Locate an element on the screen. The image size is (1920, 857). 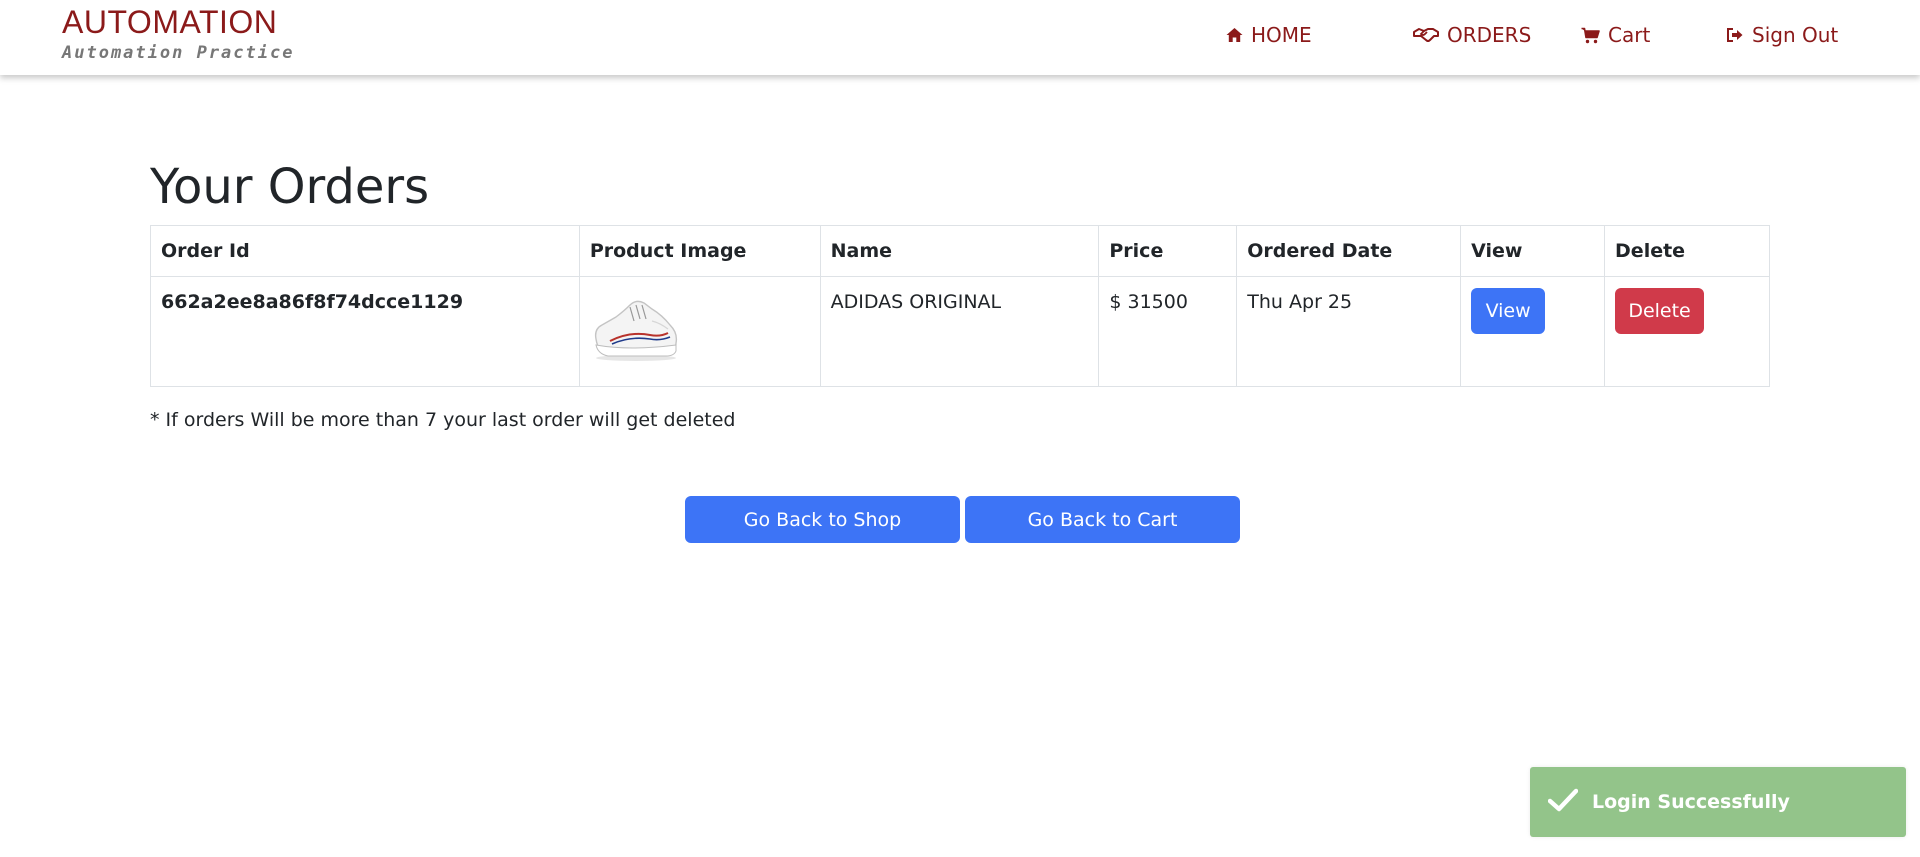
nav-cart-label: Cart is located at coordinates (1629, 35).